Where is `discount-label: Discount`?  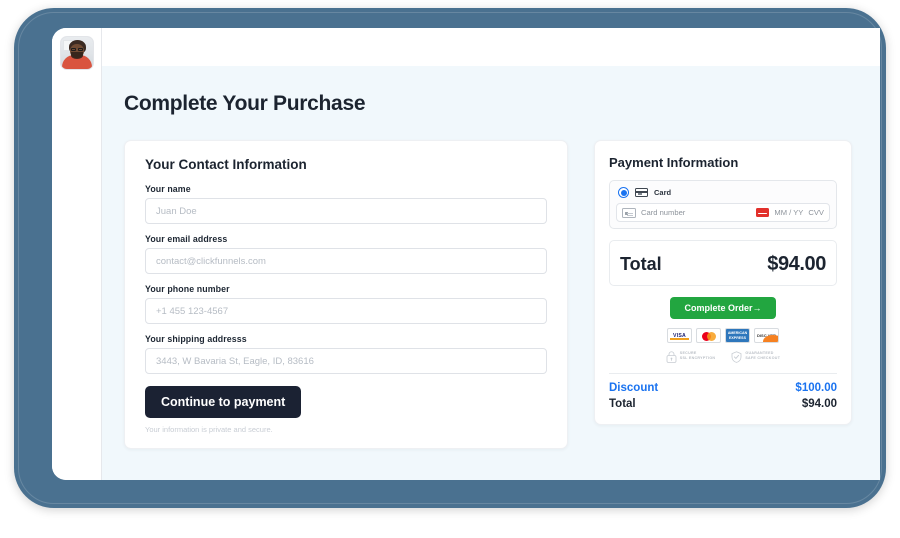
discount-label: Discount is located at coordinates (634, 388).